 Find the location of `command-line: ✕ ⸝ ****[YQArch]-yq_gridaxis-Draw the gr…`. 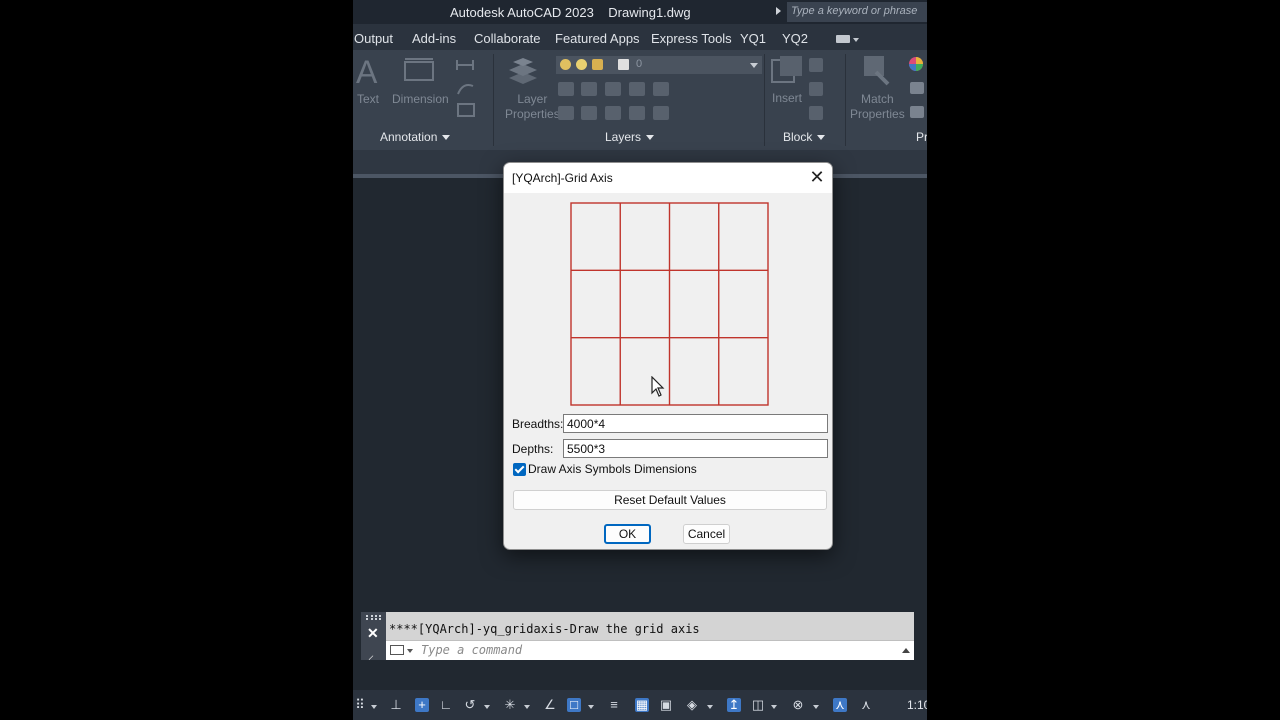

command-line: ✕ ⸝ ****[YQArch]-yq_gridaxis-Draw the gr… is located at coordinates (637, 637).